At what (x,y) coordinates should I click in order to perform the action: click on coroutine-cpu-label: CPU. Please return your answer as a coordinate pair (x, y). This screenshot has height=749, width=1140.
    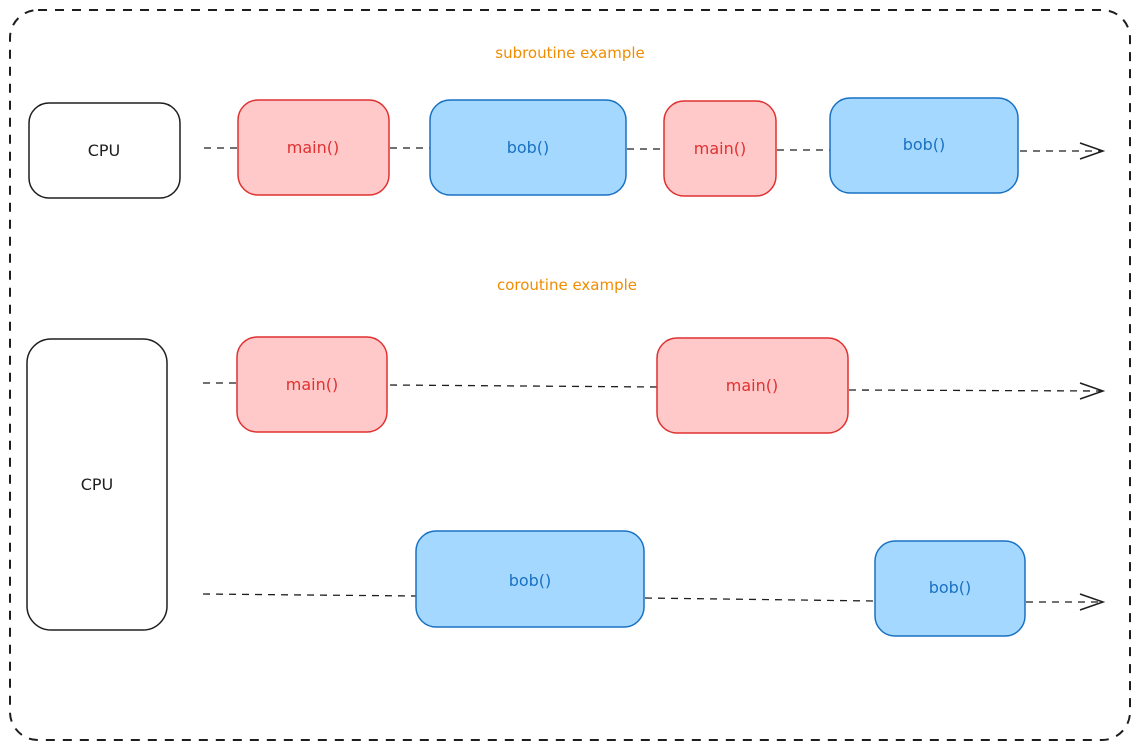
    Looking at the image, I should click on (97, 484).